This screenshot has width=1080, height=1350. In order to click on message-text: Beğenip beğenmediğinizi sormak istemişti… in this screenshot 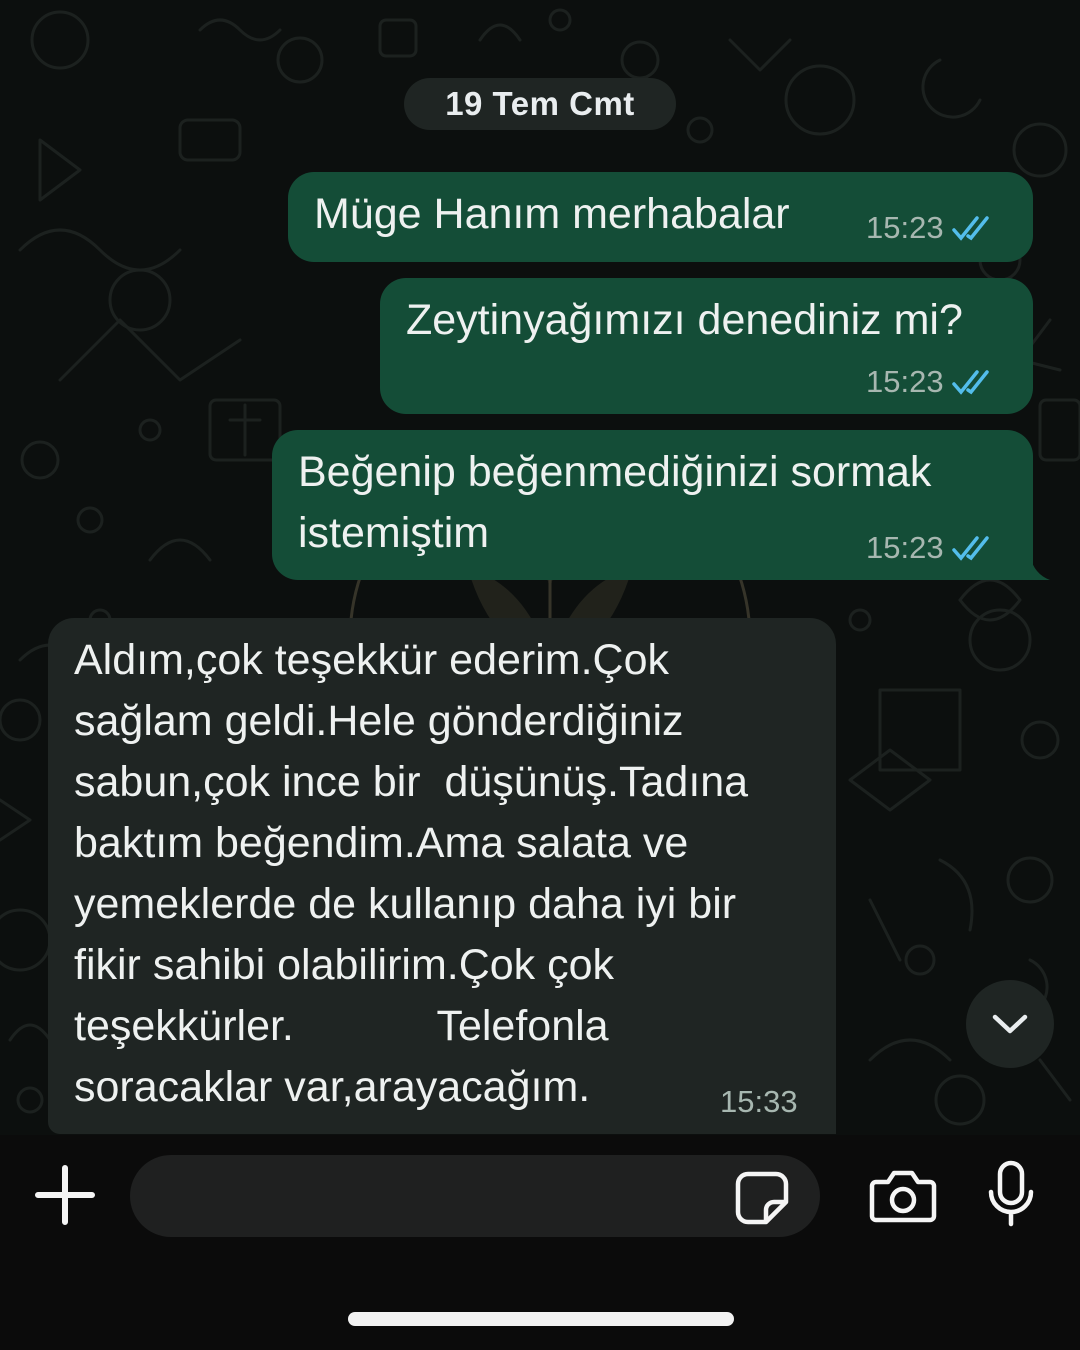, I will do `click(615, 502)`.